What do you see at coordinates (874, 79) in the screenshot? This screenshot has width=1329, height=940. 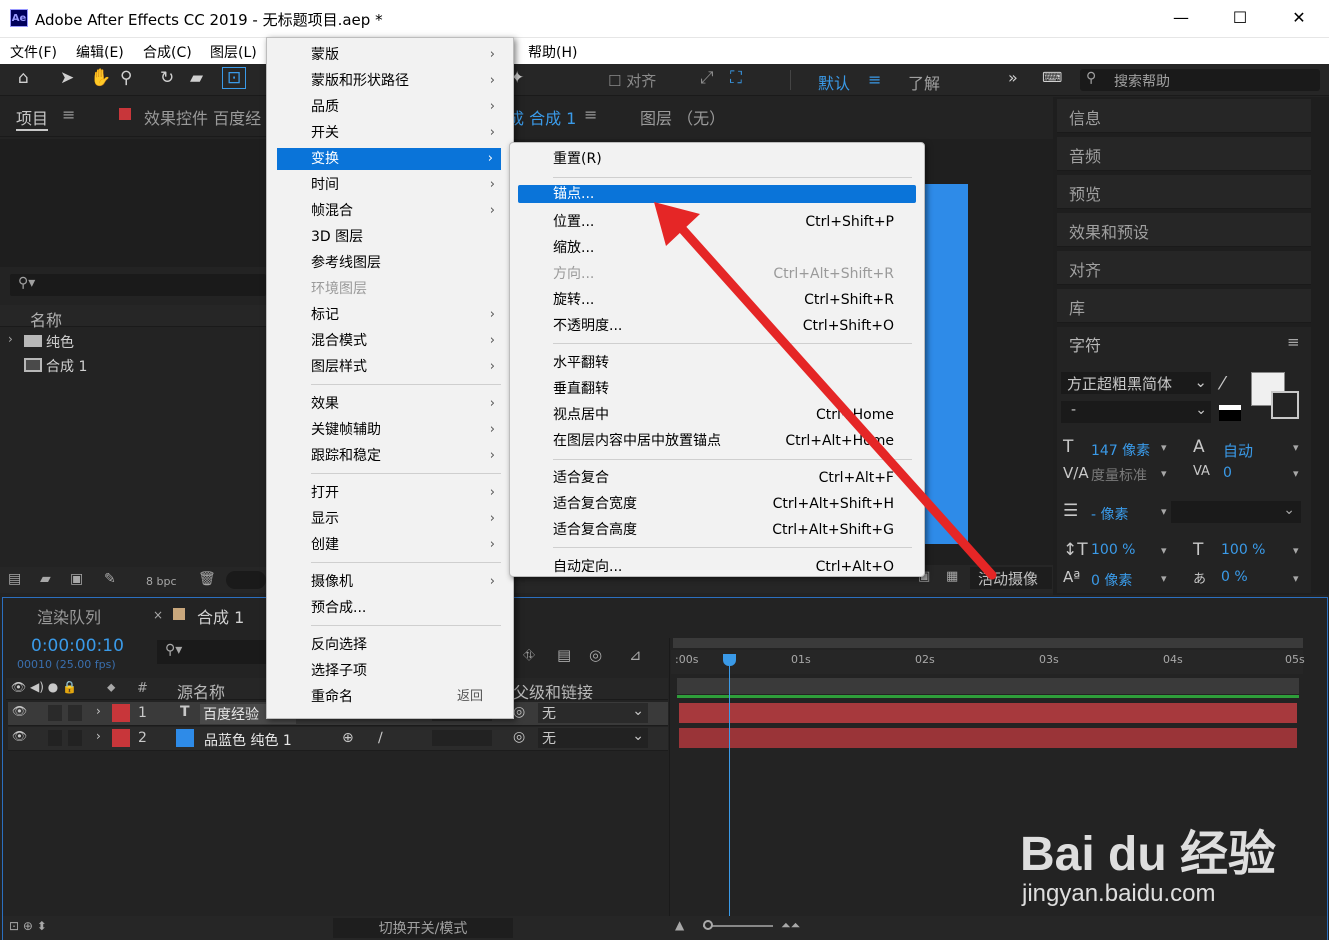 I see `workspace-menu-icon: ≡` at bounding box center [874, 79].